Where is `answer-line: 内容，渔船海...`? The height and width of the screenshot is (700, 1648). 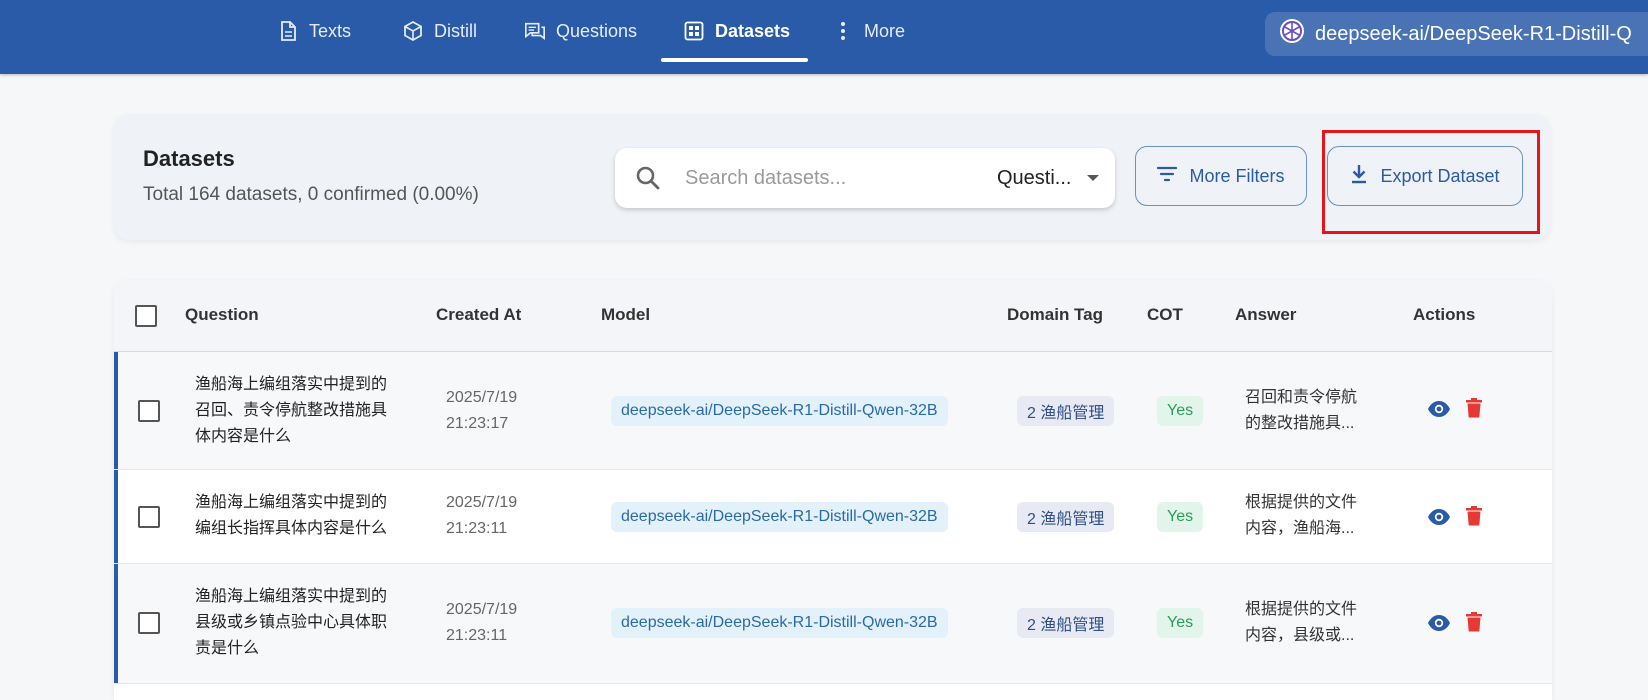
answer-line: 内容，渔船海... is located at coordinates (1300, 528).